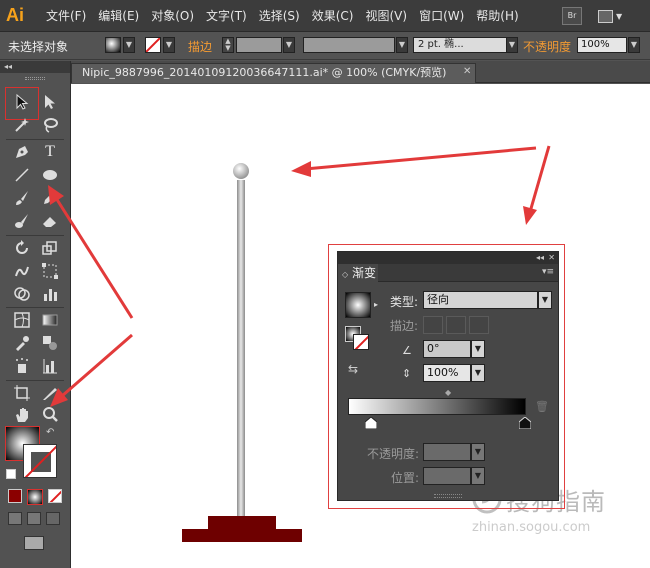 The width and height of the screenshot is (650, 568). What do you see at coordinates (169, 45) in the screenshot?
I see `stroke-dropdown: ▼` at bounding box center [169, 45].